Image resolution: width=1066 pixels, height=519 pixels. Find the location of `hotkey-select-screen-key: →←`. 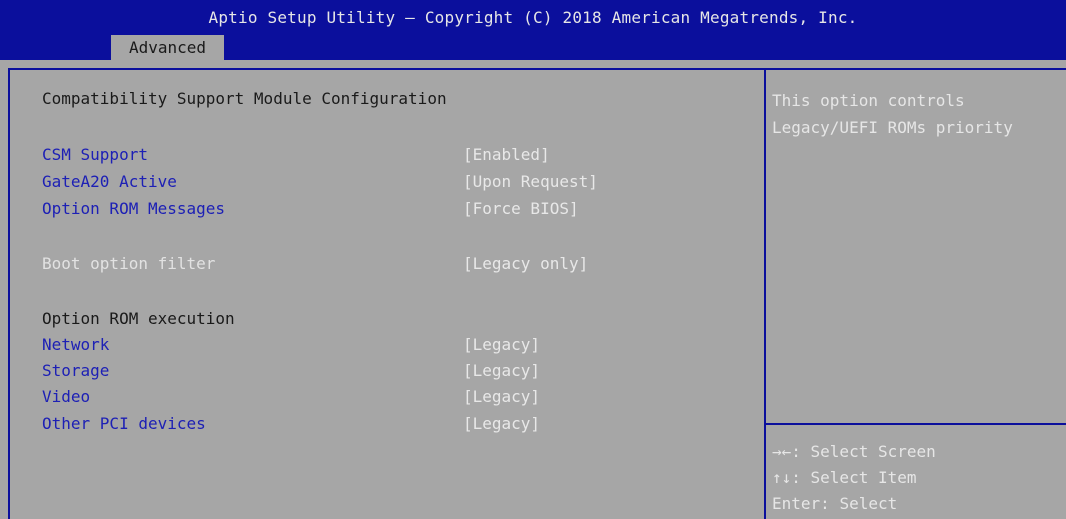

hotkey-select-screen-key: →← is located at coordinates (782, 451).